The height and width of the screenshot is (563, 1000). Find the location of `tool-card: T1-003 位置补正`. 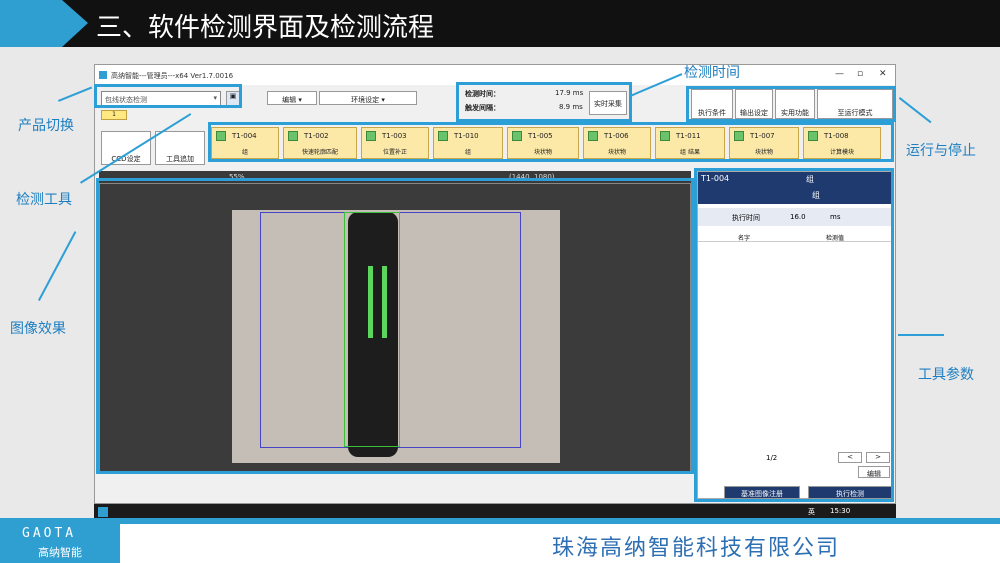

tool-card: T1-003 位置补正 is located at coordinates (395, 143).